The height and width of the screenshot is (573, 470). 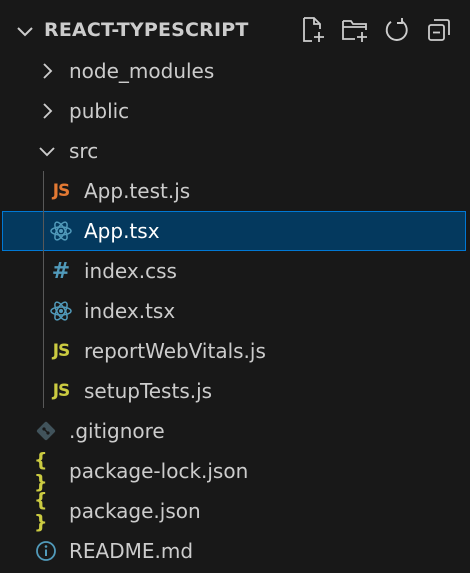 What do you see at coordinates (43, 289) in the screenshot?
I see `indent-guide` at bounding box center [43, 289].